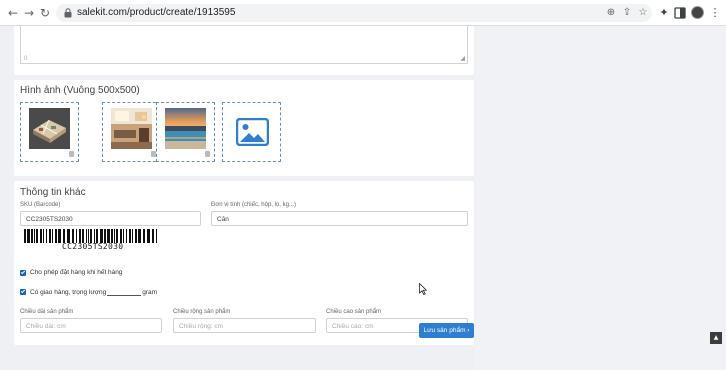 Image resolution: width=726 pixels, height=370 pixels. I want to click on star-icon: ☆, so click(643, 13).